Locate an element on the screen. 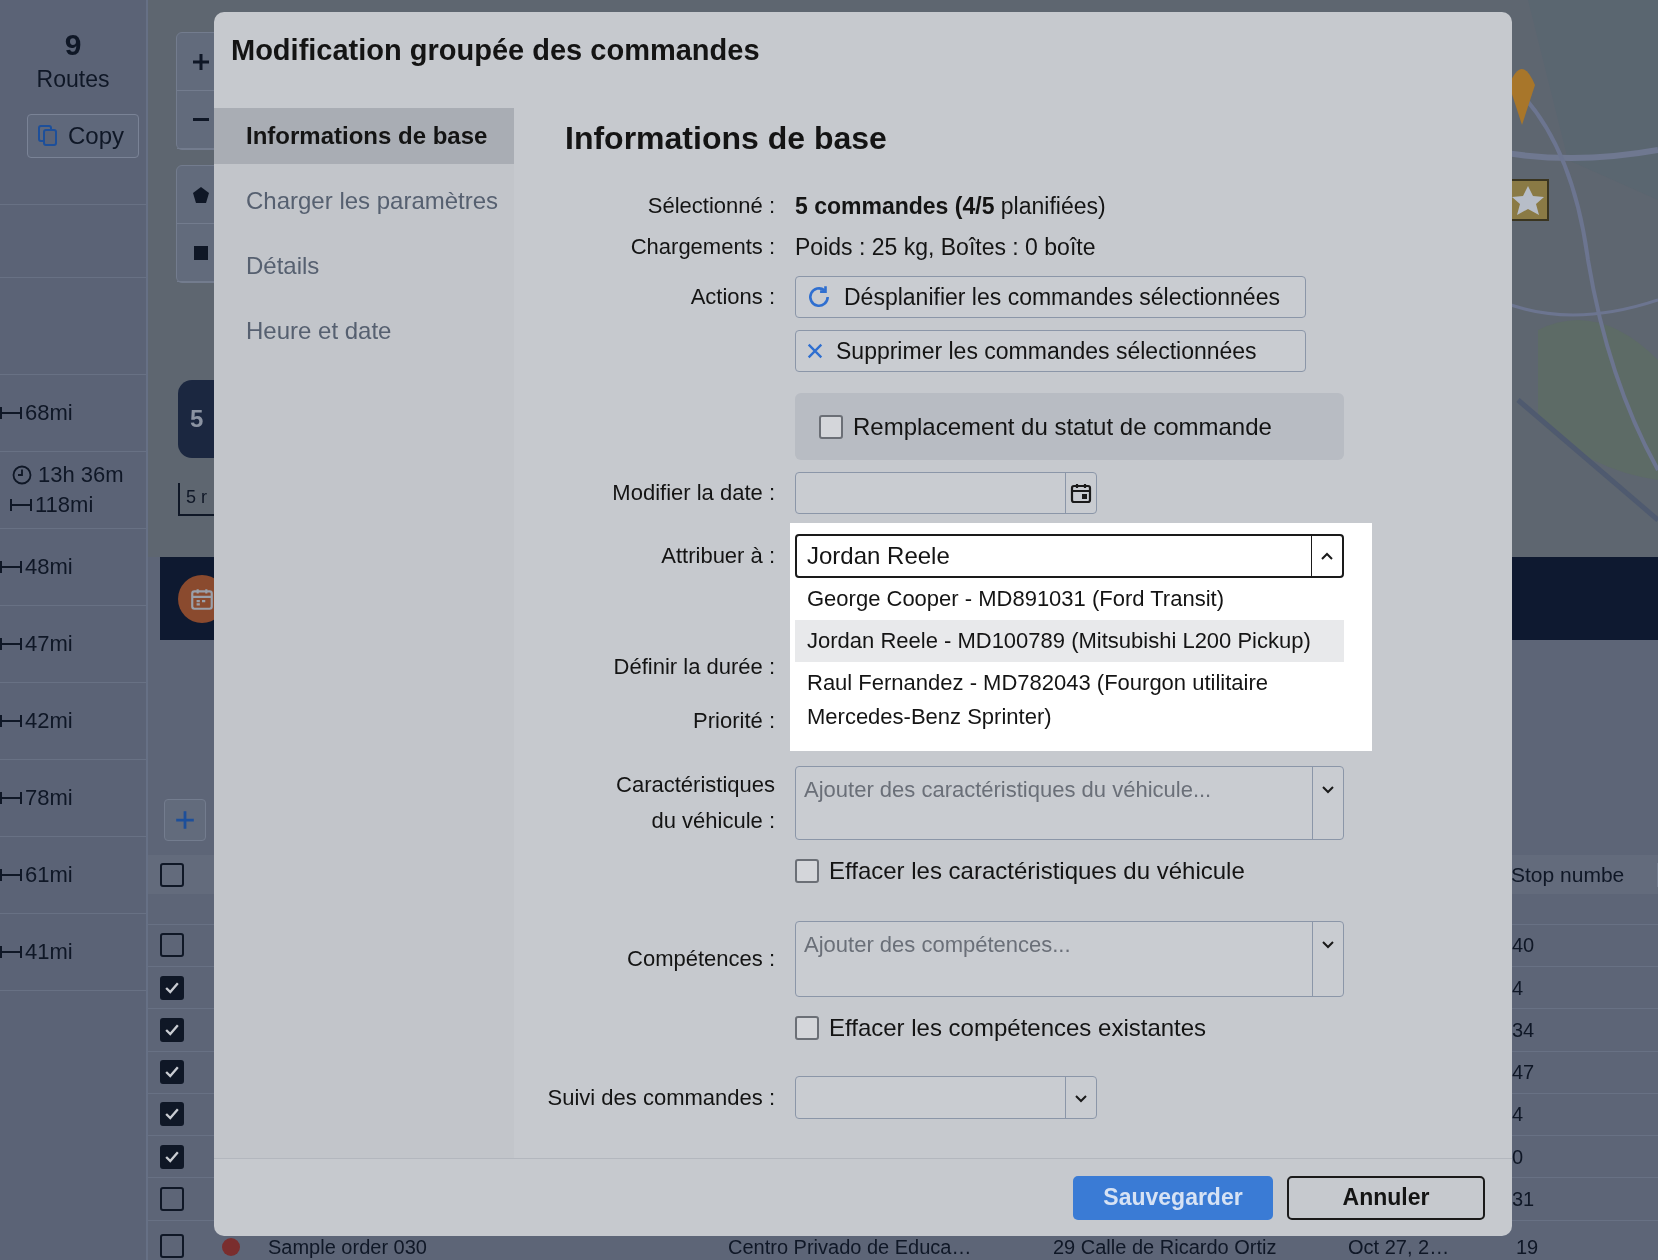 The image size is (1658, 1260). sidebar-item: Charger les paramètres is located at coordinates (364, 201).